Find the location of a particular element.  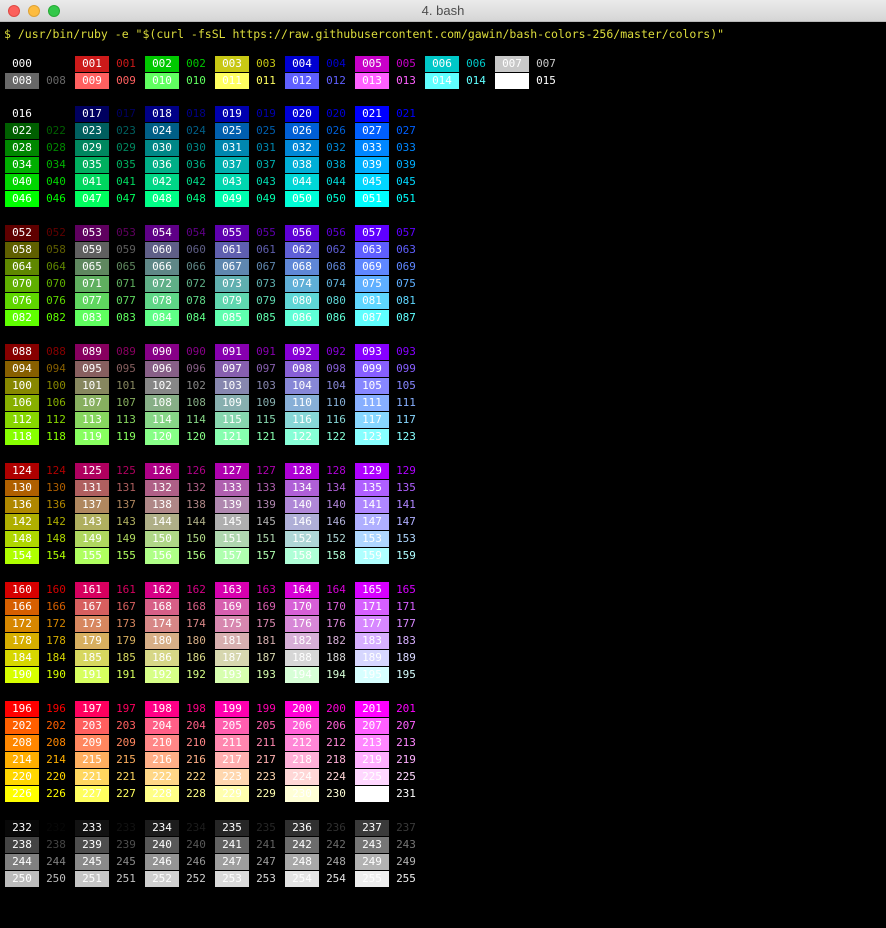

color-swatch-190: 190 is located at coordinates (22, 675).